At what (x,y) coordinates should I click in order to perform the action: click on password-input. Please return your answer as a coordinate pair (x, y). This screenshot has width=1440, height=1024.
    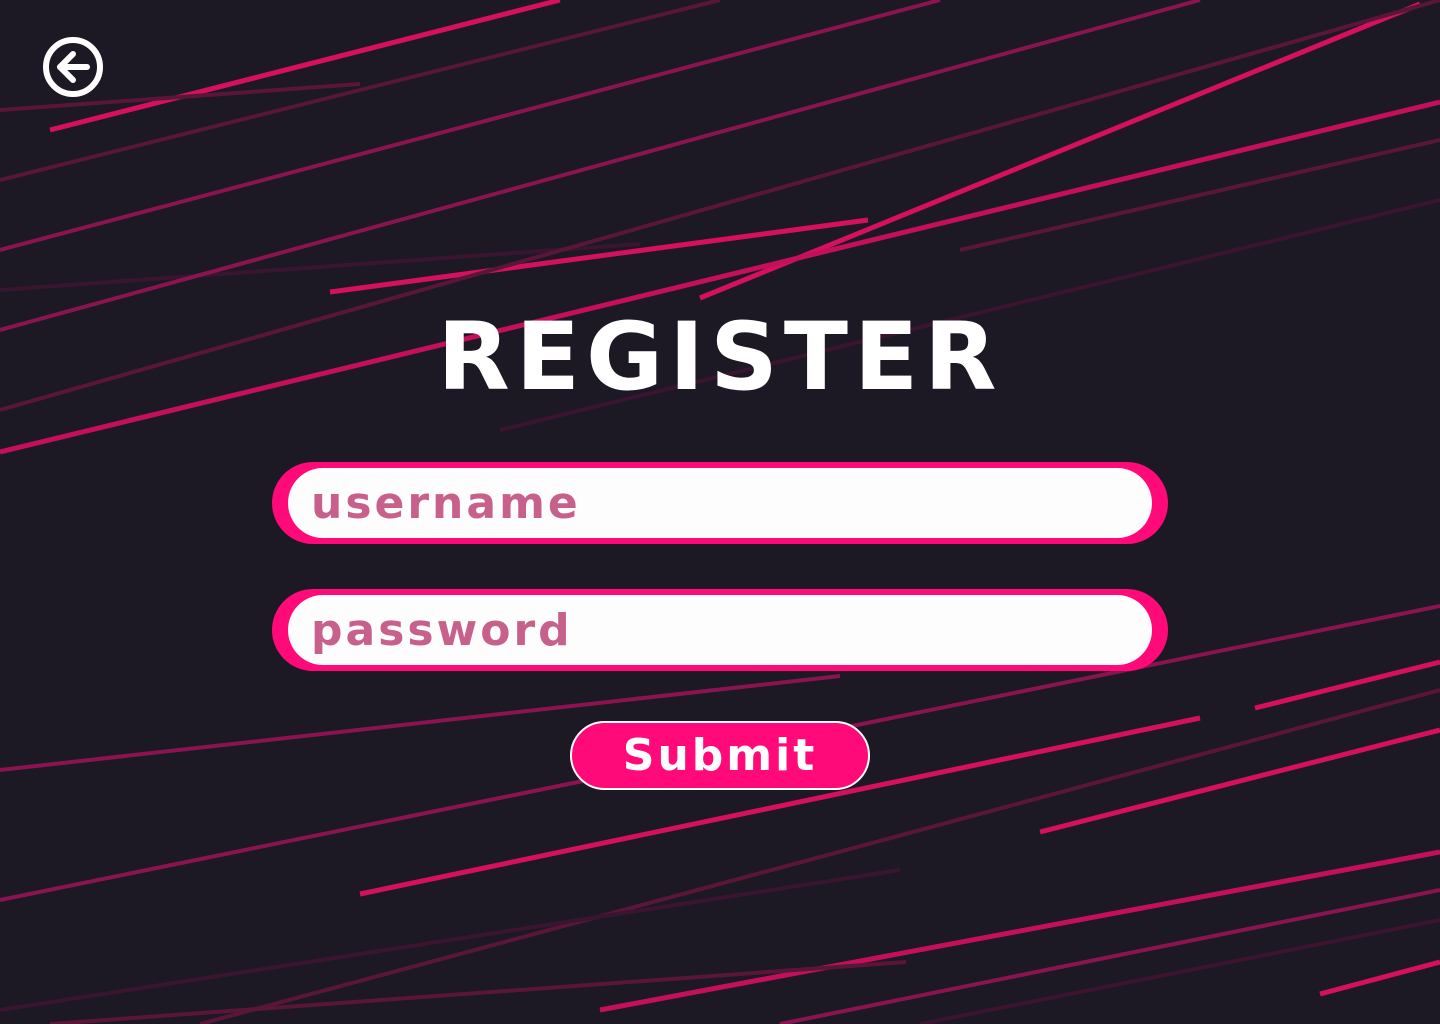
    Looking at the image, I should click on (720, 630).